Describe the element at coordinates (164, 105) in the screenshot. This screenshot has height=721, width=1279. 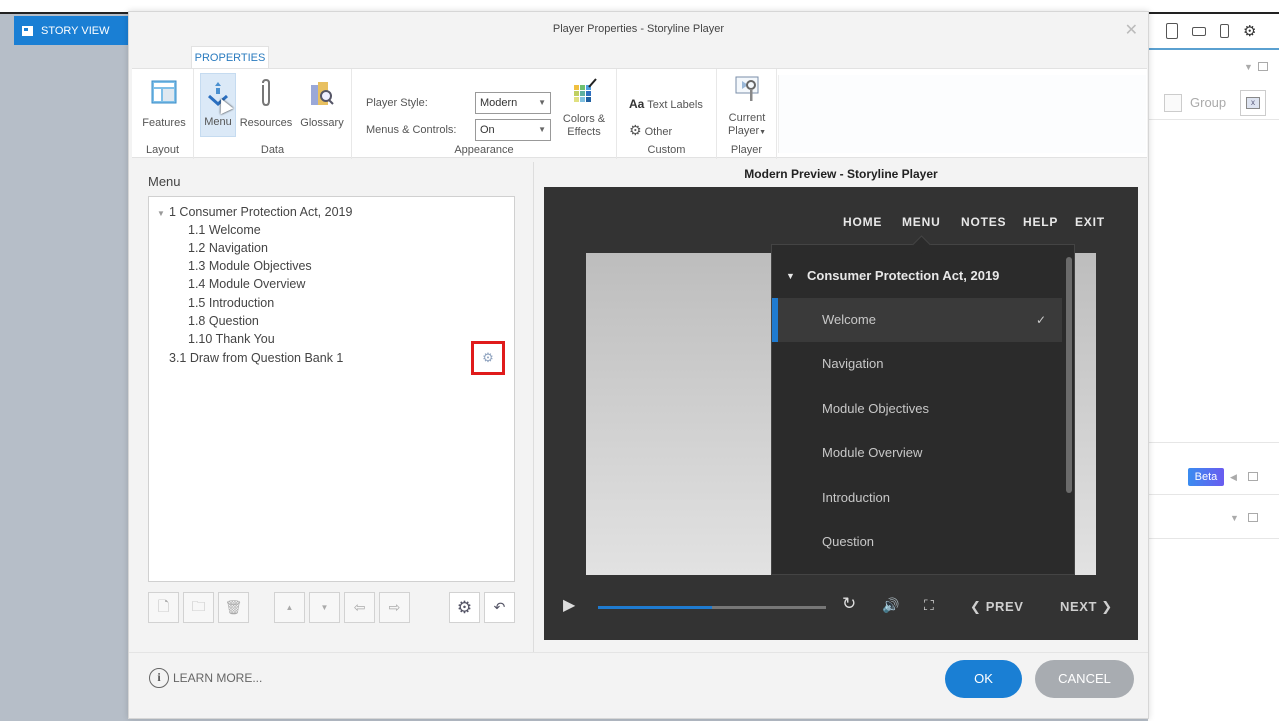
I see `features-button: Features` at that location.